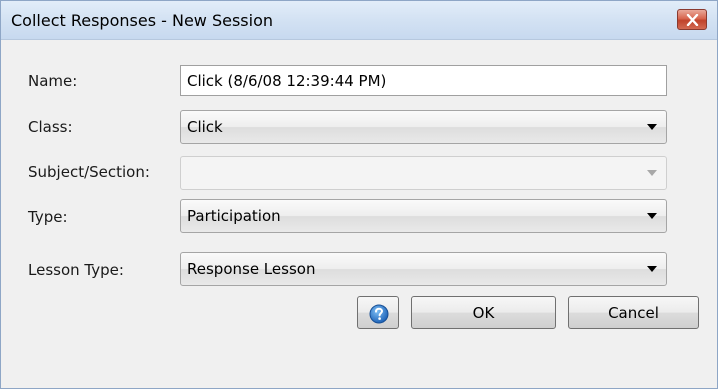 The width and height of the screenshot is (718, 389). Describe the element at coordinates (234, 216) in the screenshot. I see `type-select-value: Participation` at that location.